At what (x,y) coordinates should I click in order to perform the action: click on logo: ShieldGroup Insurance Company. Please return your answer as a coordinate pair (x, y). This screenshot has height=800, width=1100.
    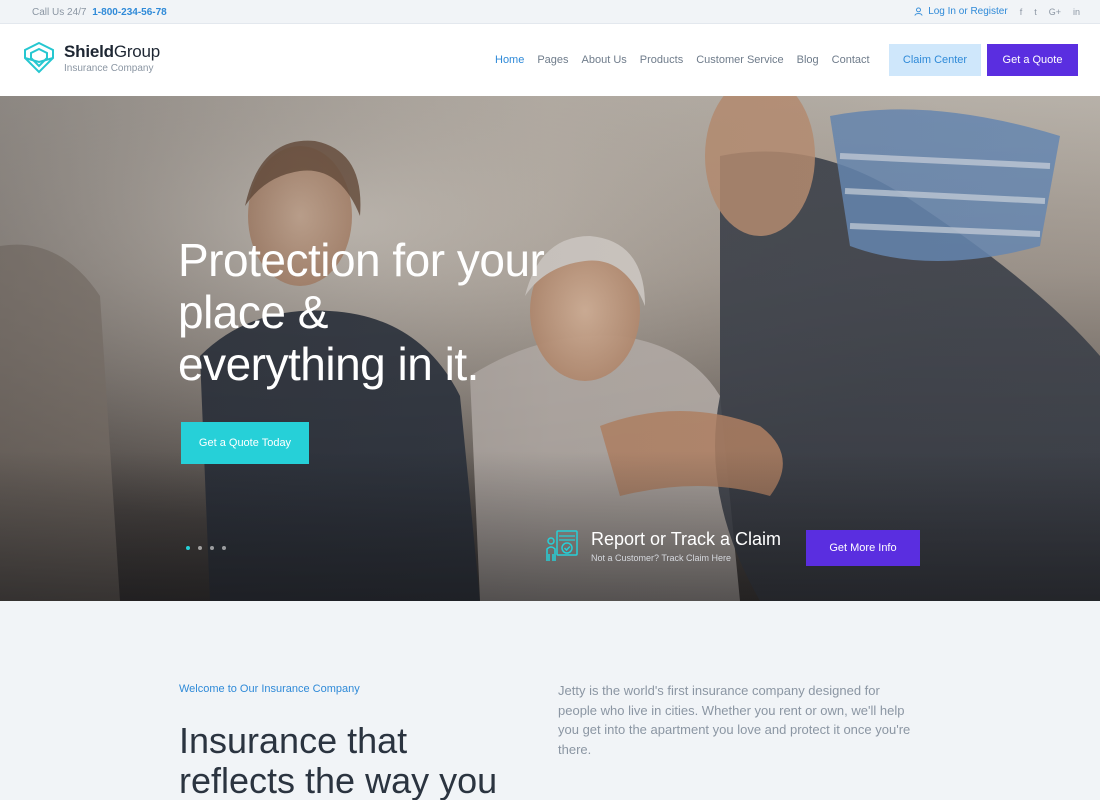
    Looking at the image, I should click on (91, 58).